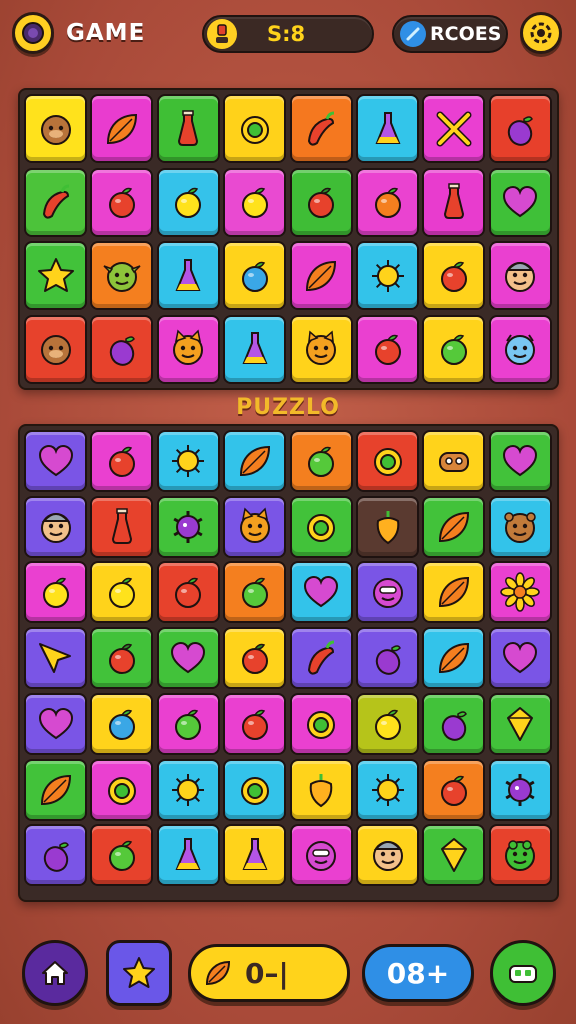 Image resolution: width=576 pixels, height=1024 pixels. What do you see at coordinates (541, 33) in the screenshot?
I see `settings-button` at bounding box center [541, 33].